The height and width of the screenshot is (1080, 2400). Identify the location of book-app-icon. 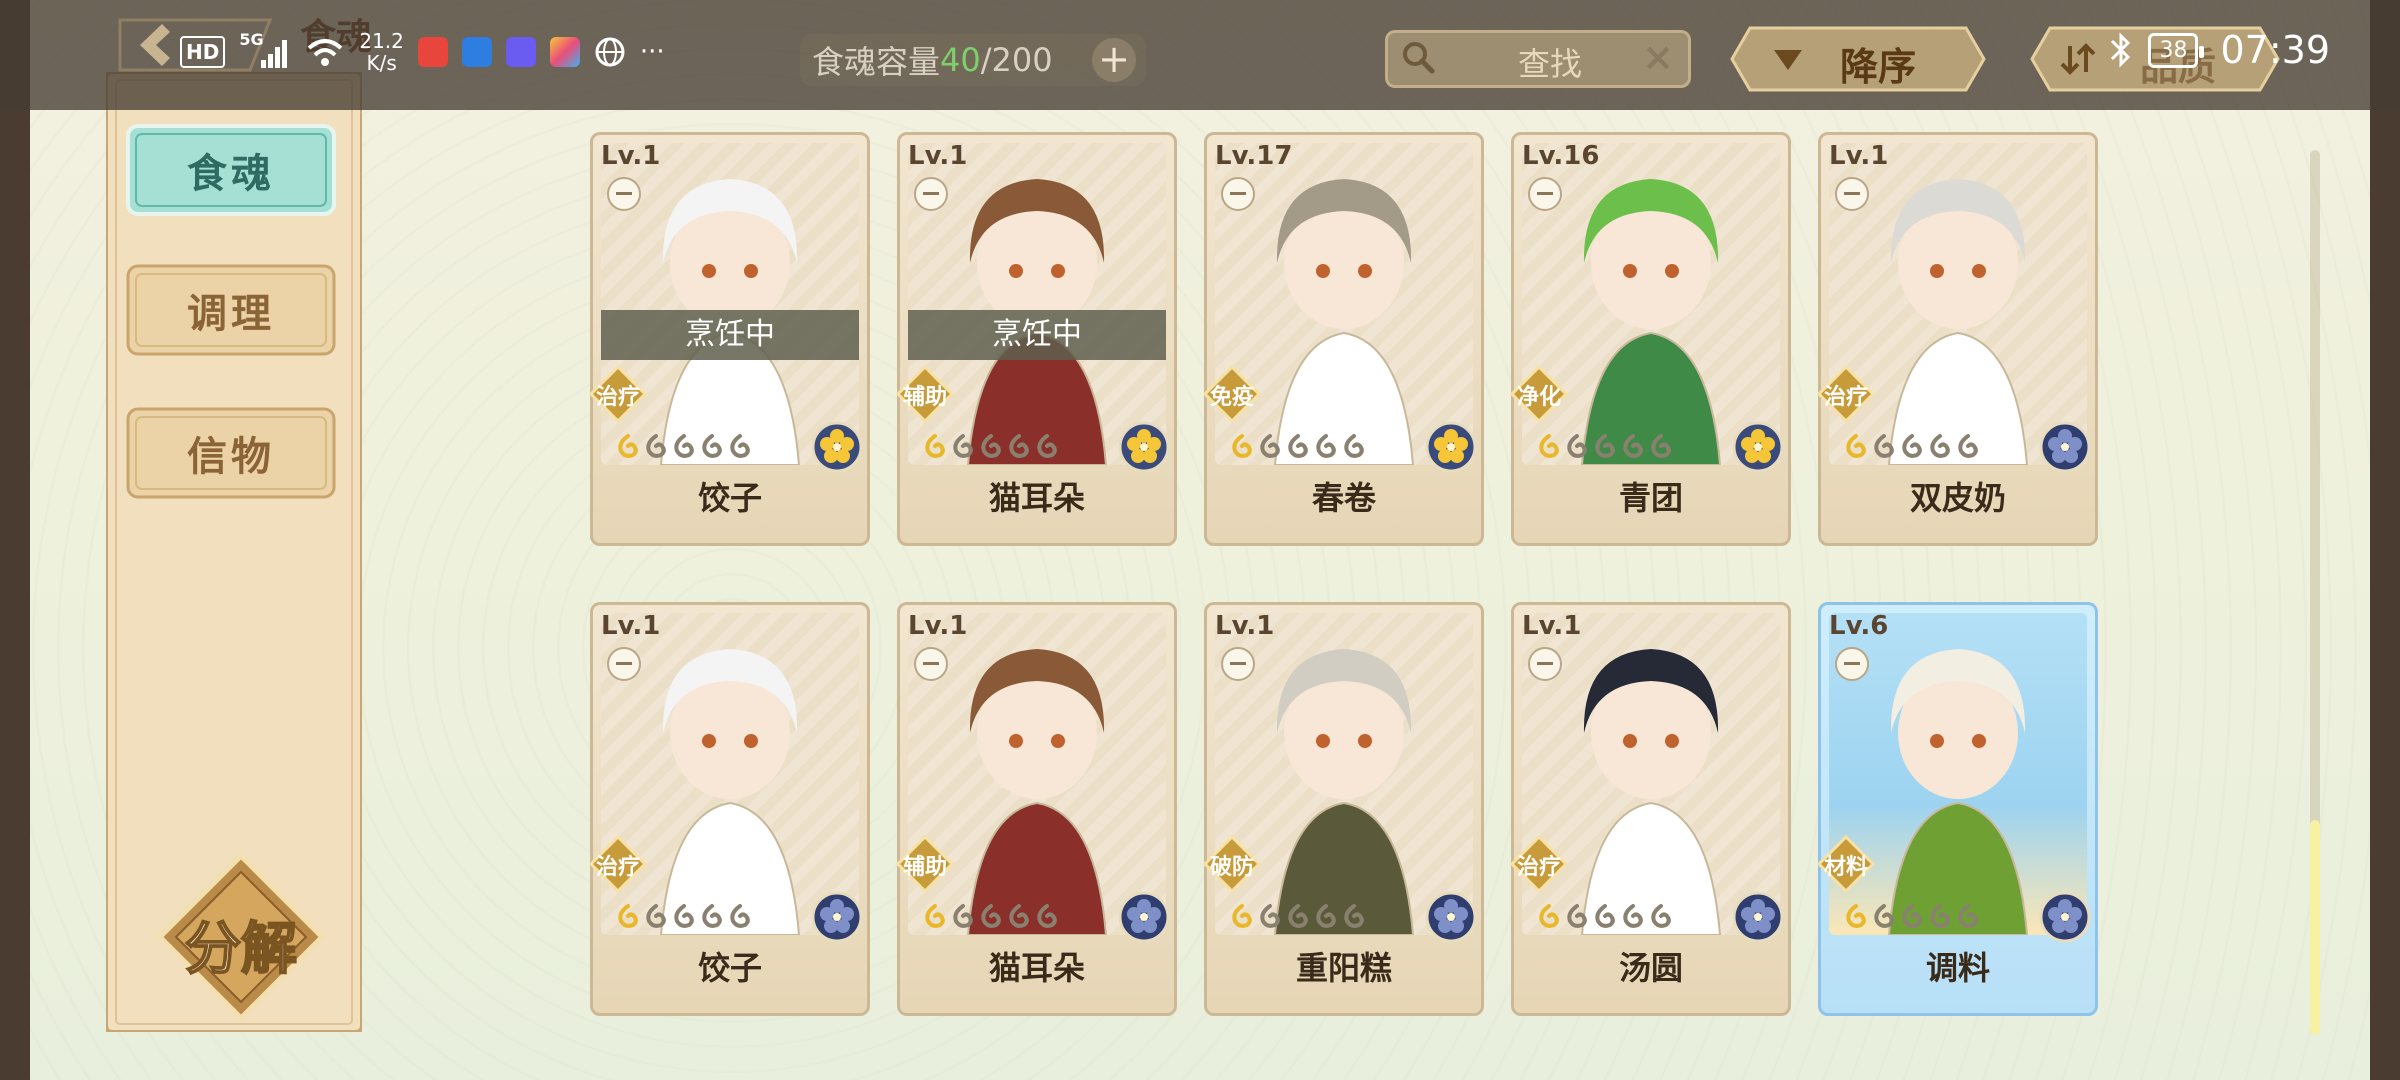
(432, 52).